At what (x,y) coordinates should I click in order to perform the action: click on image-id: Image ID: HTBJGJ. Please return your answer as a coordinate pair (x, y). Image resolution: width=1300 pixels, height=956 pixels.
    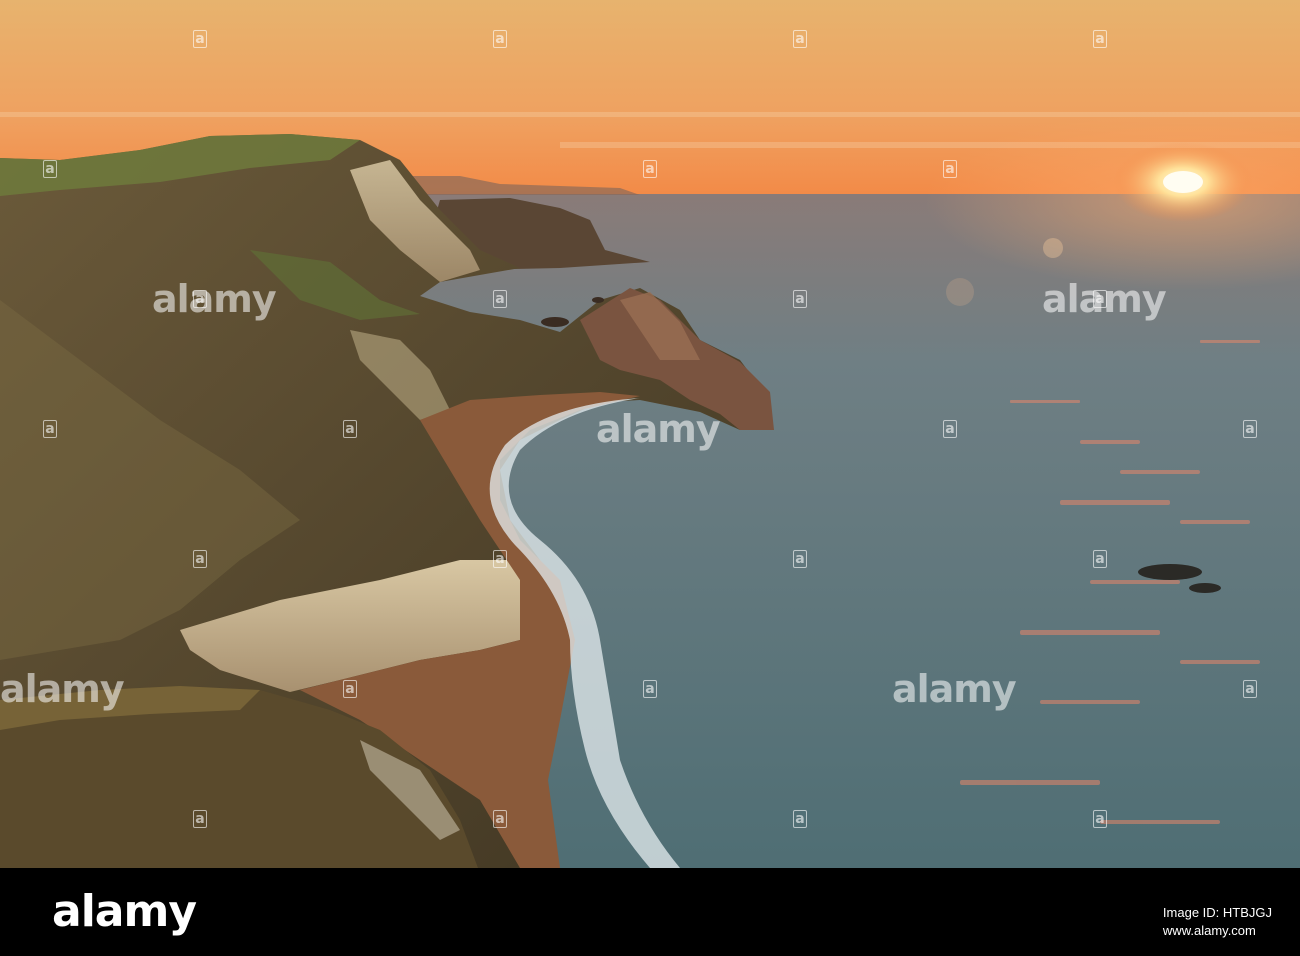
    Looking at the image, I should click on (1217, 912).